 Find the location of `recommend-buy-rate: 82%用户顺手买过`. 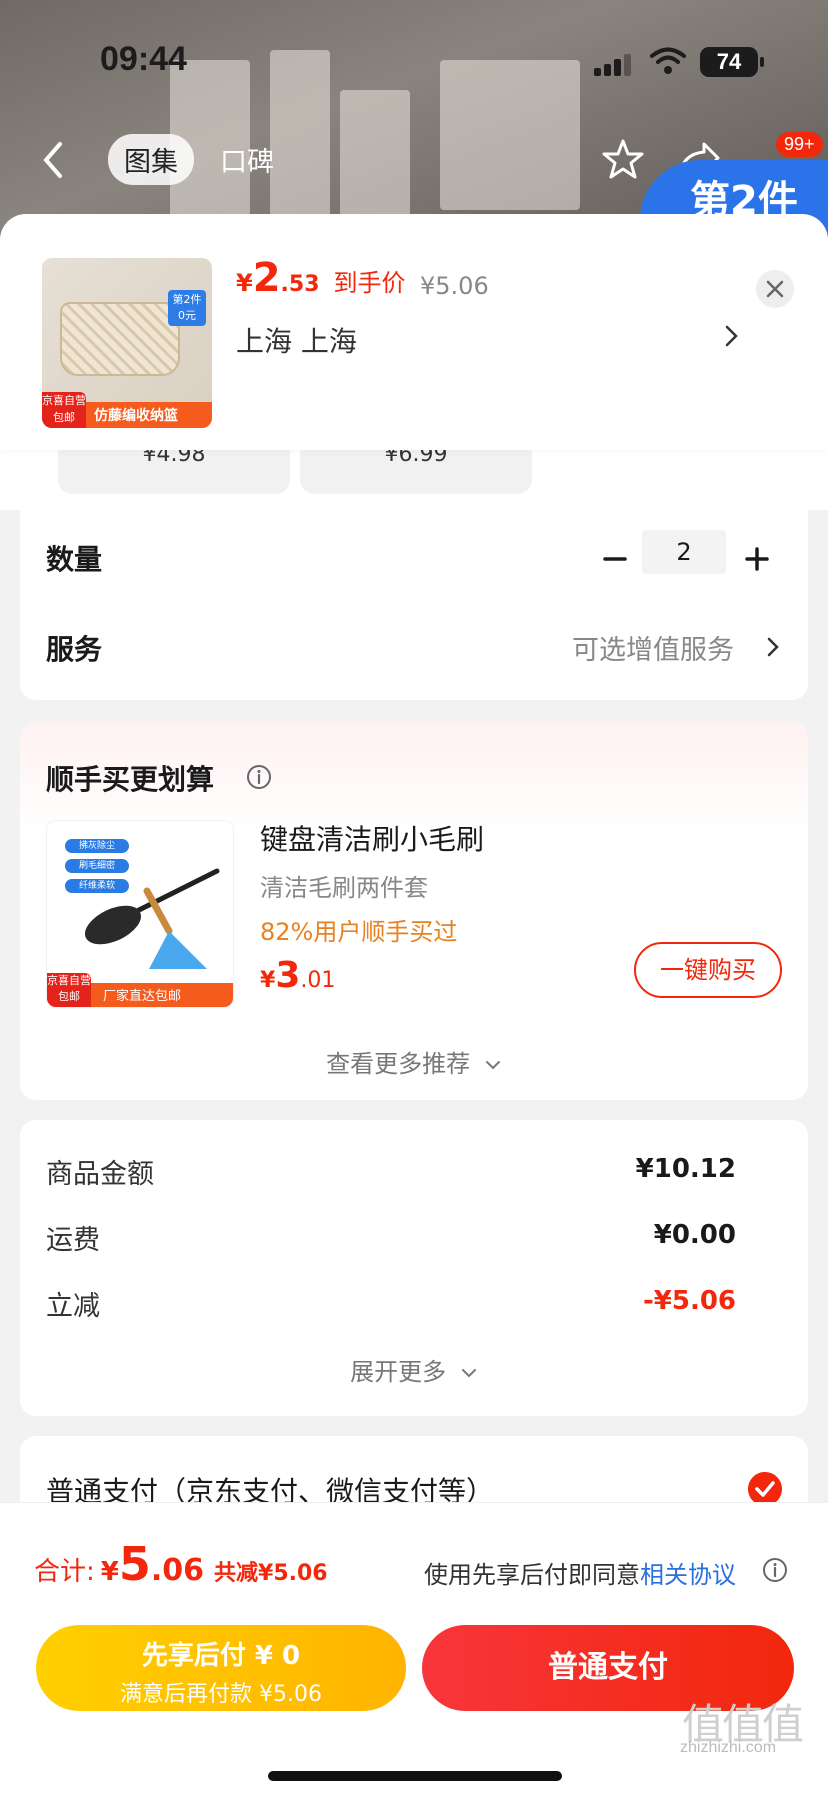

recommend-buy-rate: 82%用户顺手买过 is located at coordinates (359, 932).